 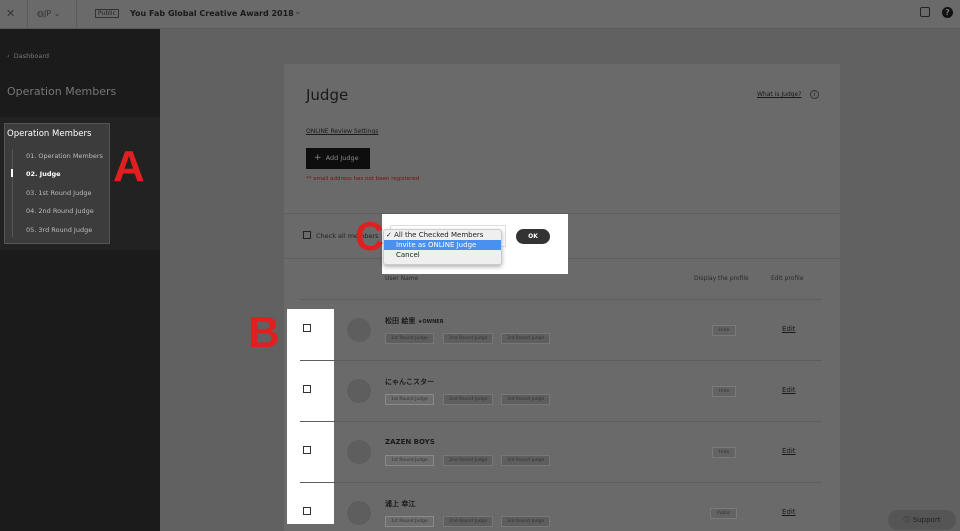 I want to click on sidebar-item-operation-members: 01. Operation Members, so click(x=64, y=156).